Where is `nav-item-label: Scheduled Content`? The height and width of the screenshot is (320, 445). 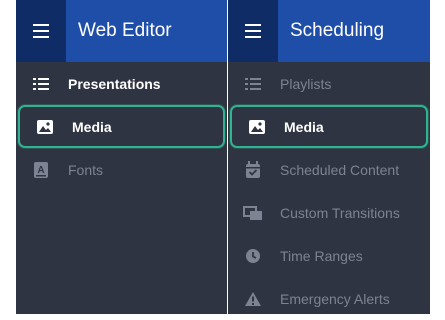 nav-item-label: Scheduled Content is located at coordinates (340, 169).